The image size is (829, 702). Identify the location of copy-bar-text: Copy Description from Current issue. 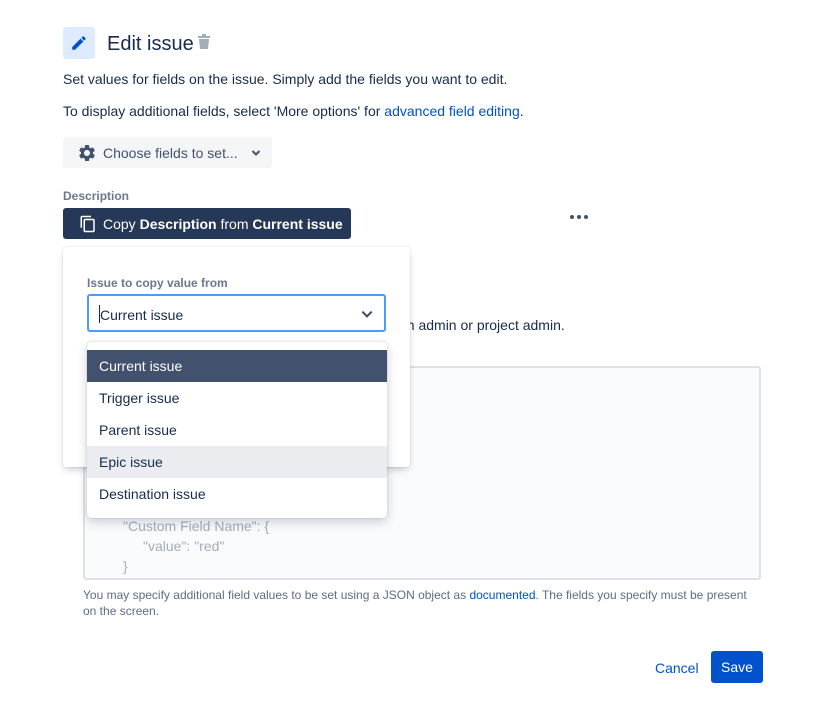
(223, 224).